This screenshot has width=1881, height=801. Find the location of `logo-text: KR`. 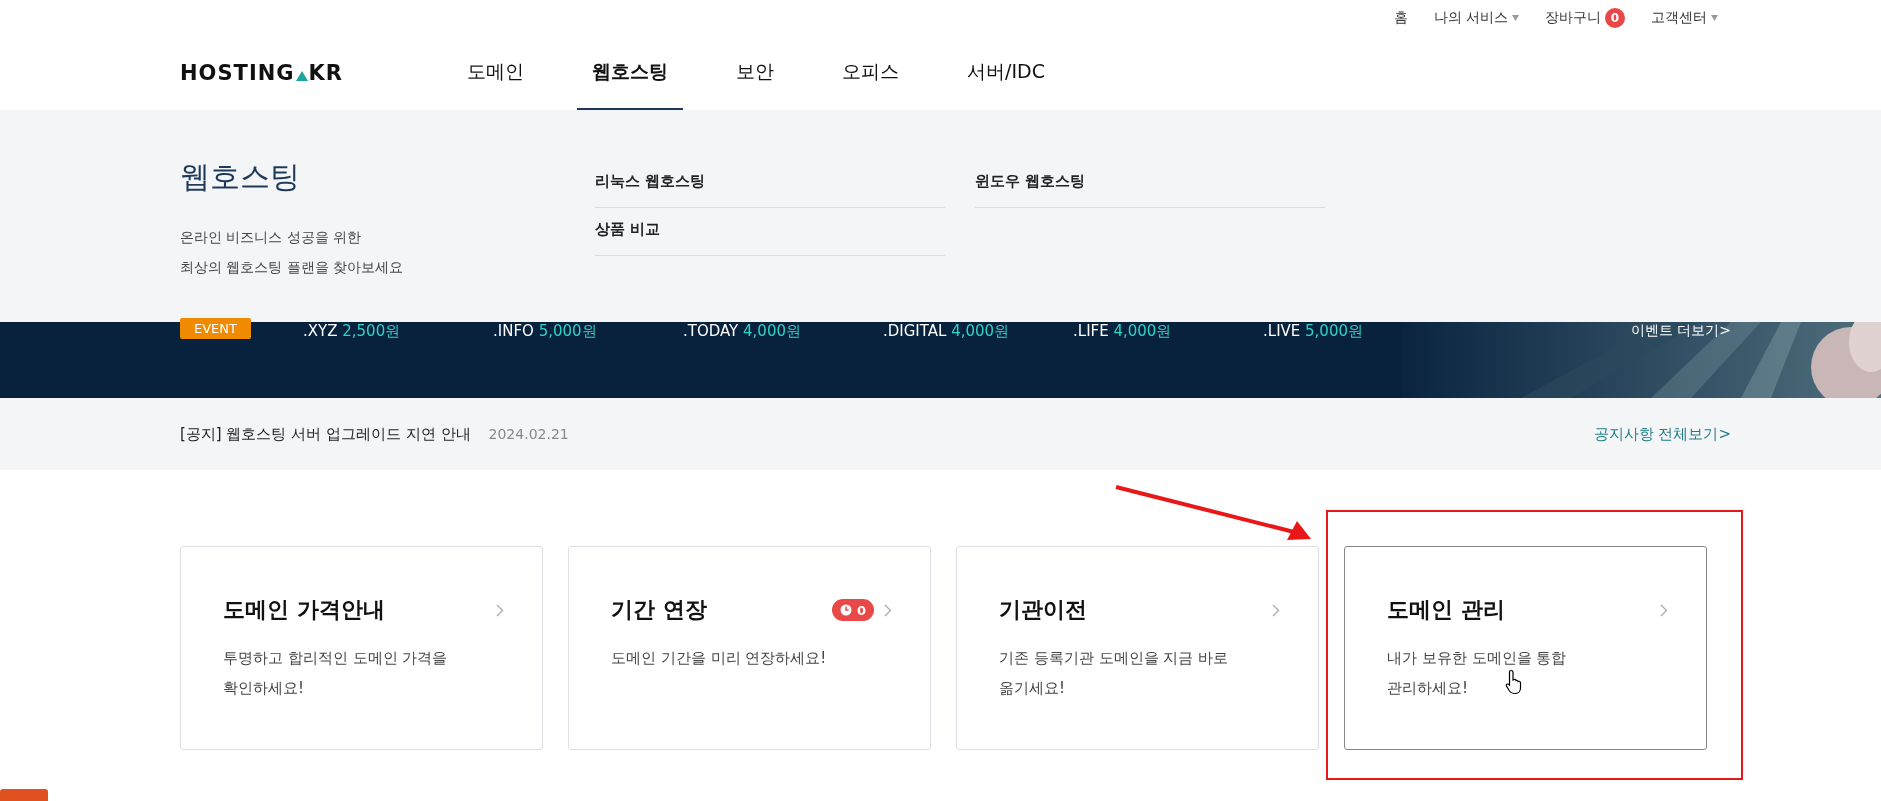

logo-text: KR is located at coordinates (325, 73).